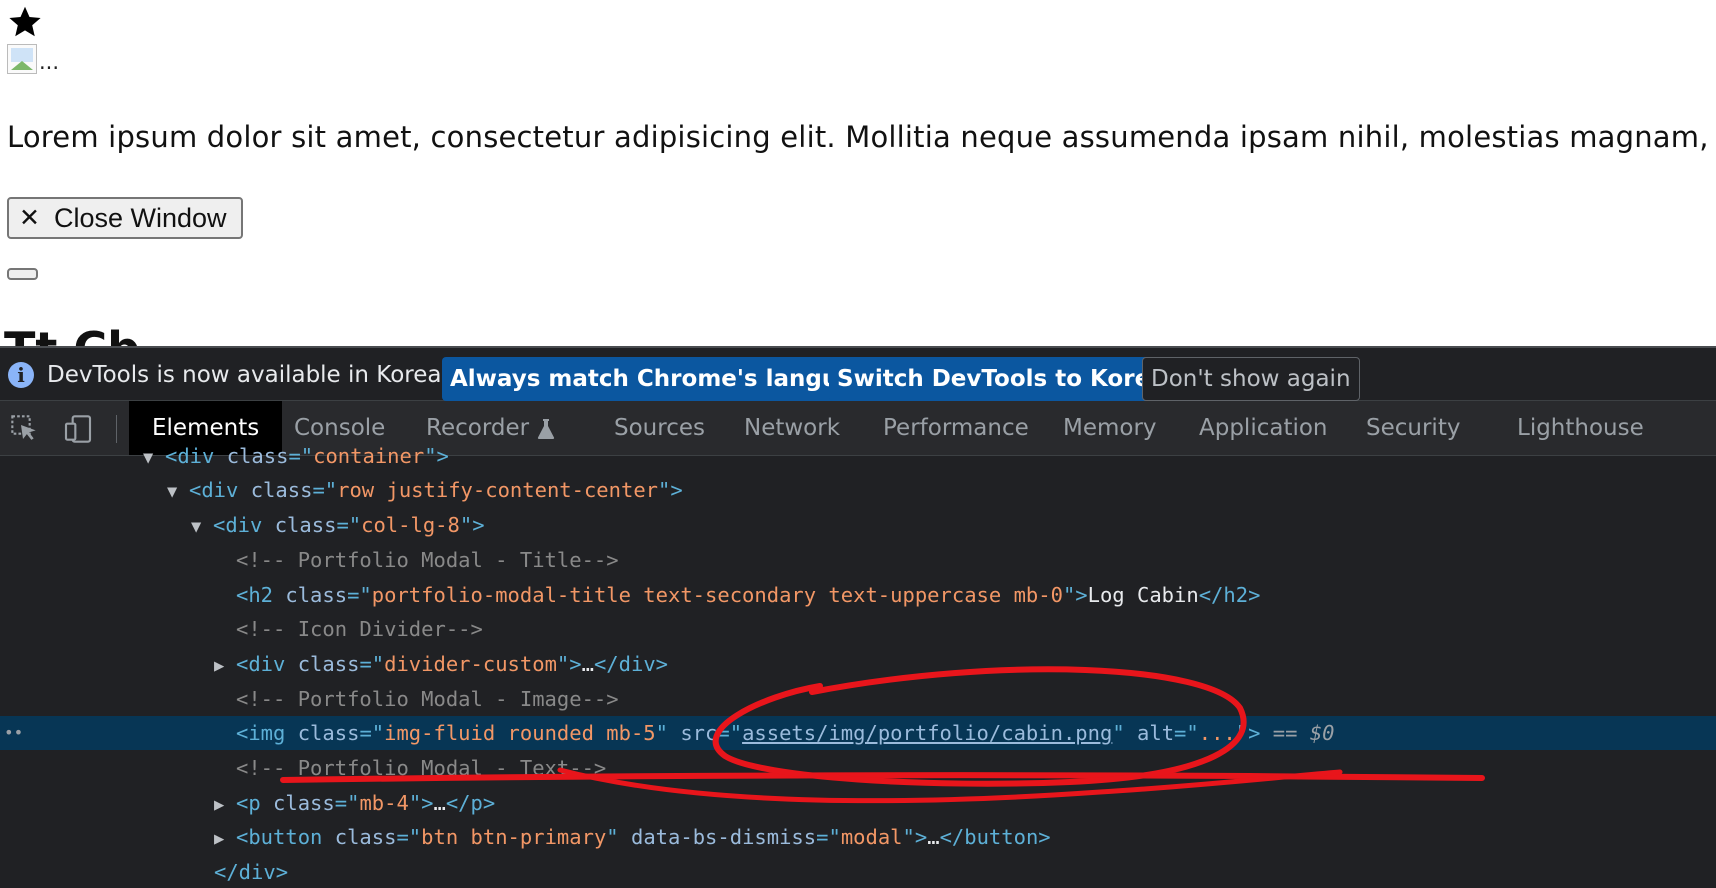 The image size is (1716, 888). Describe the element at coordinates (858, 525) in the screenshot. I see `dom-node-col: ▼ <div class="col-lg-8">` at that location.